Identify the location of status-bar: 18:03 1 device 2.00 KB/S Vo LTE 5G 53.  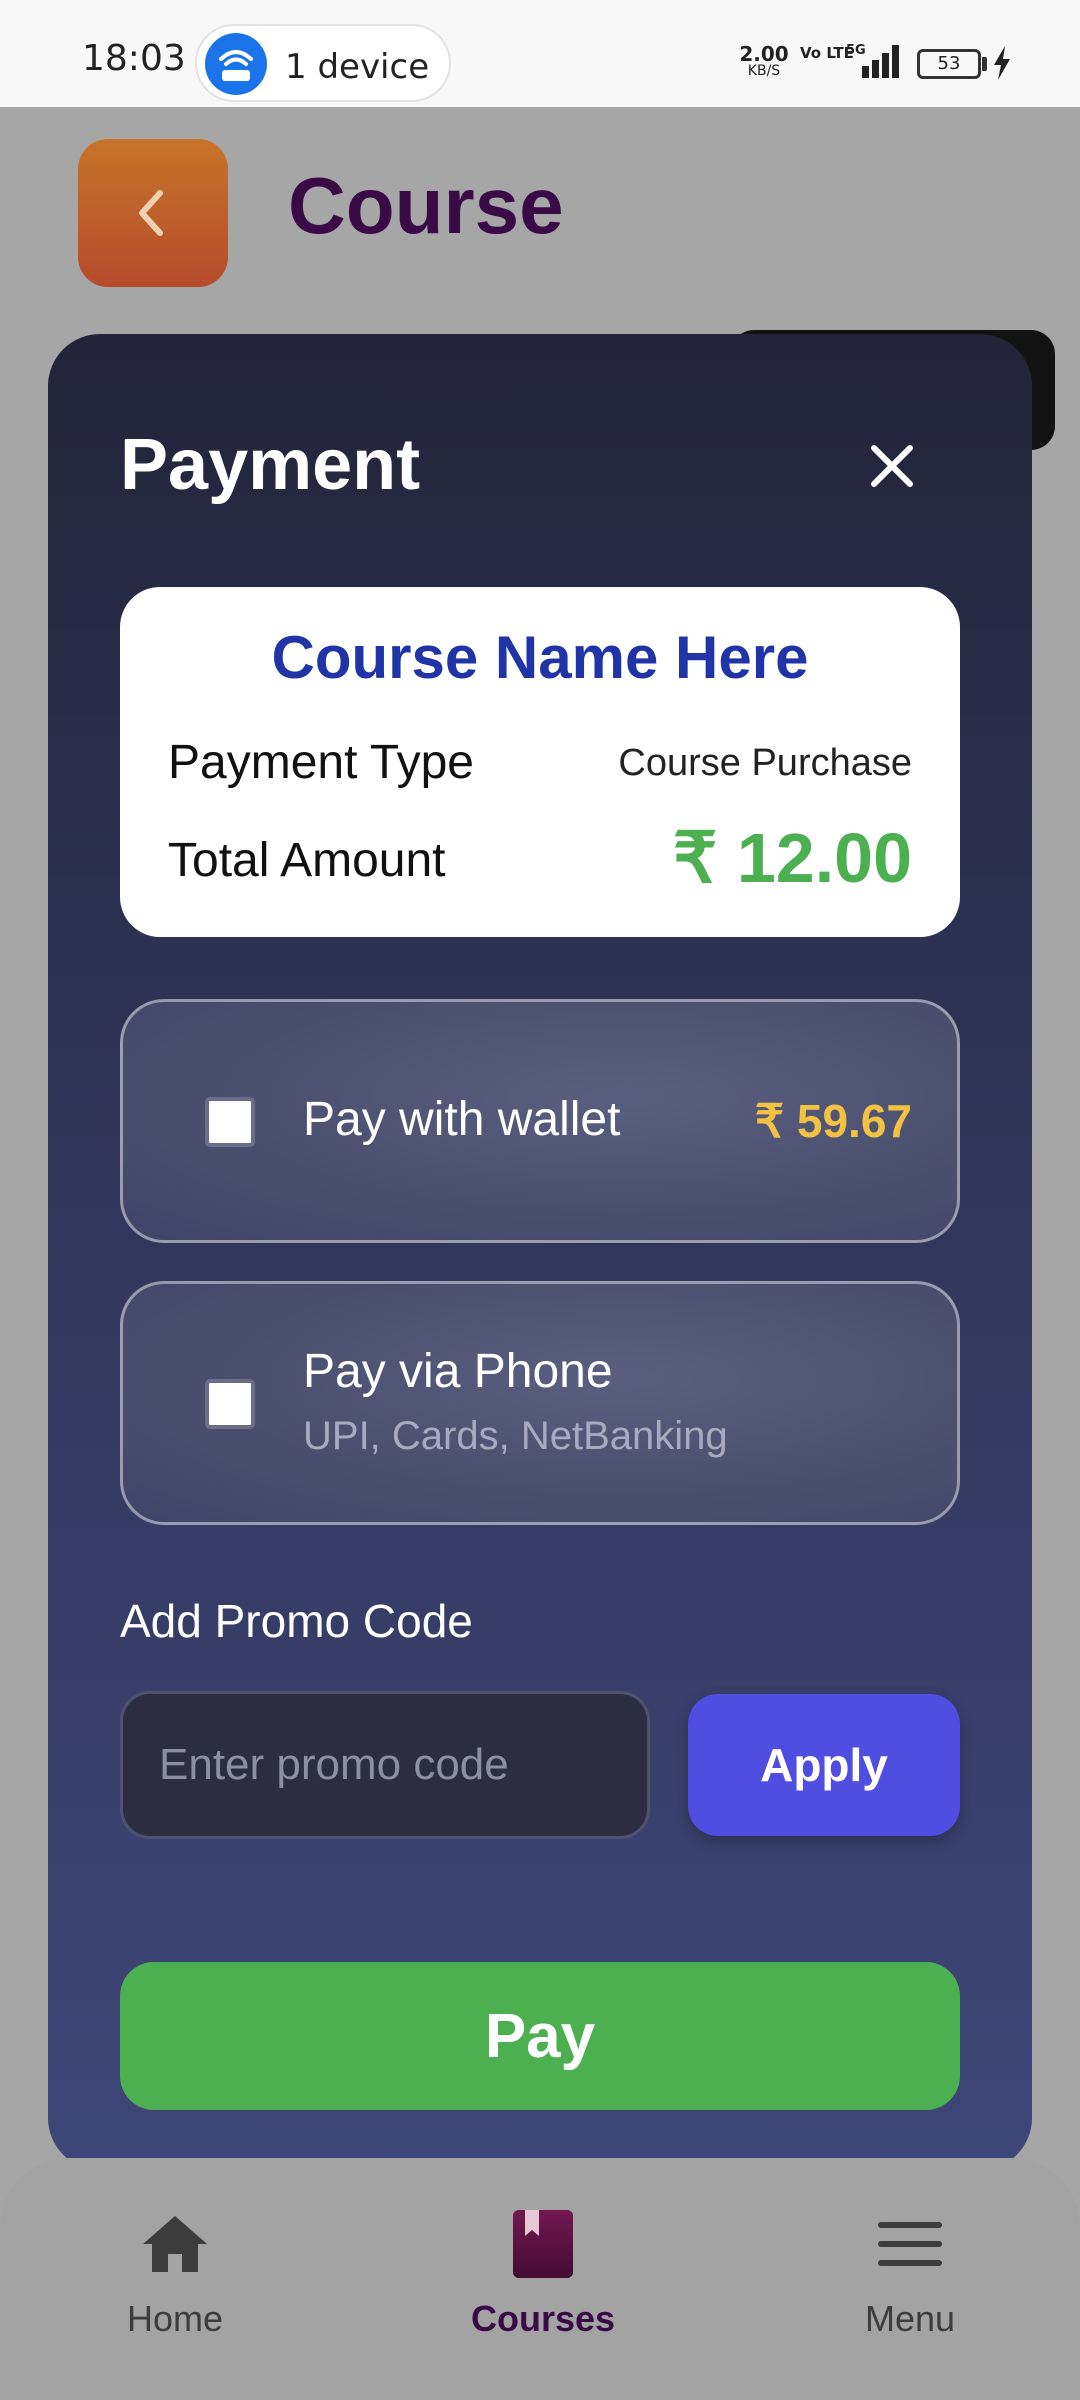
(540, 53).